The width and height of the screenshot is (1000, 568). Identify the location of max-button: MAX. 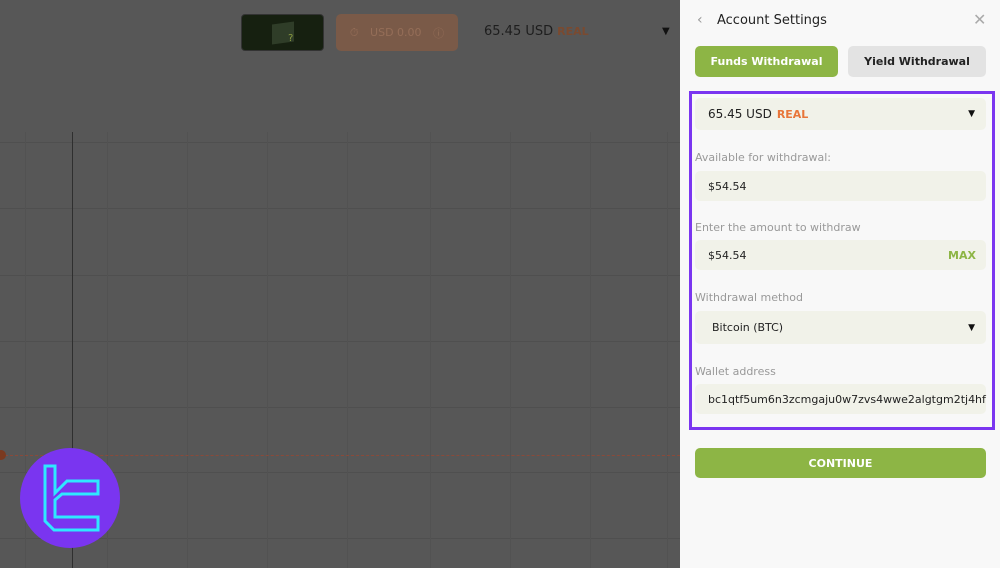
(962, 255).